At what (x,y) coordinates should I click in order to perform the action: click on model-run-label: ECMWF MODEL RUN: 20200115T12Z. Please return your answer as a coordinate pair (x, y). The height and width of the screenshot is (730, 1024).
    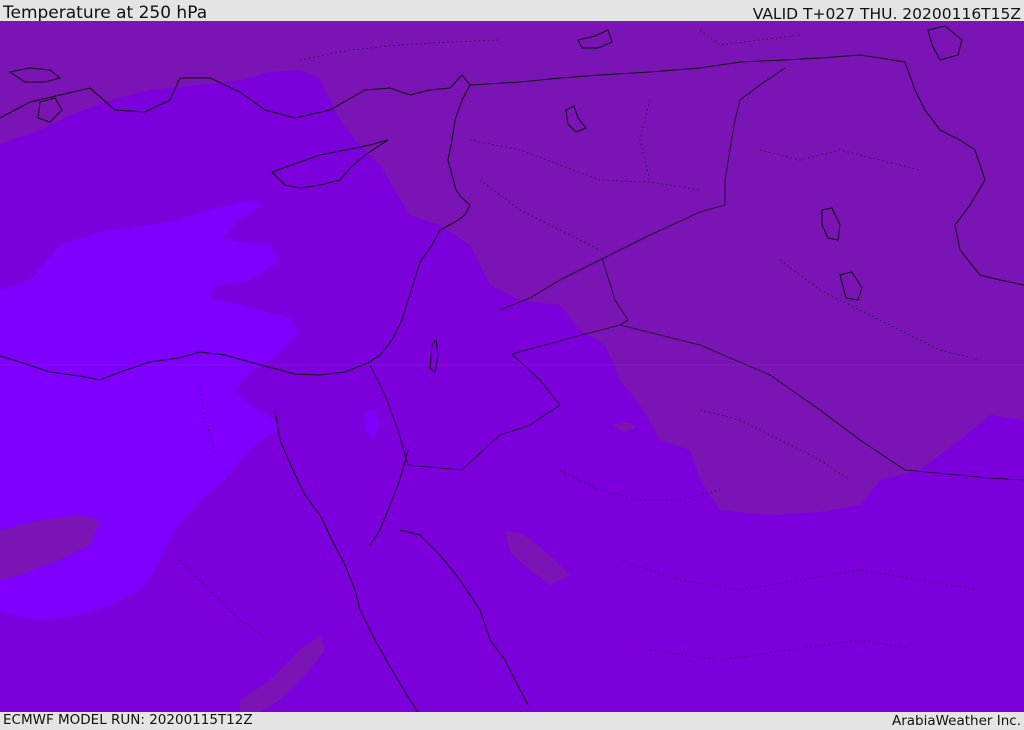
    Looking at the image, I should click on (128, 720).